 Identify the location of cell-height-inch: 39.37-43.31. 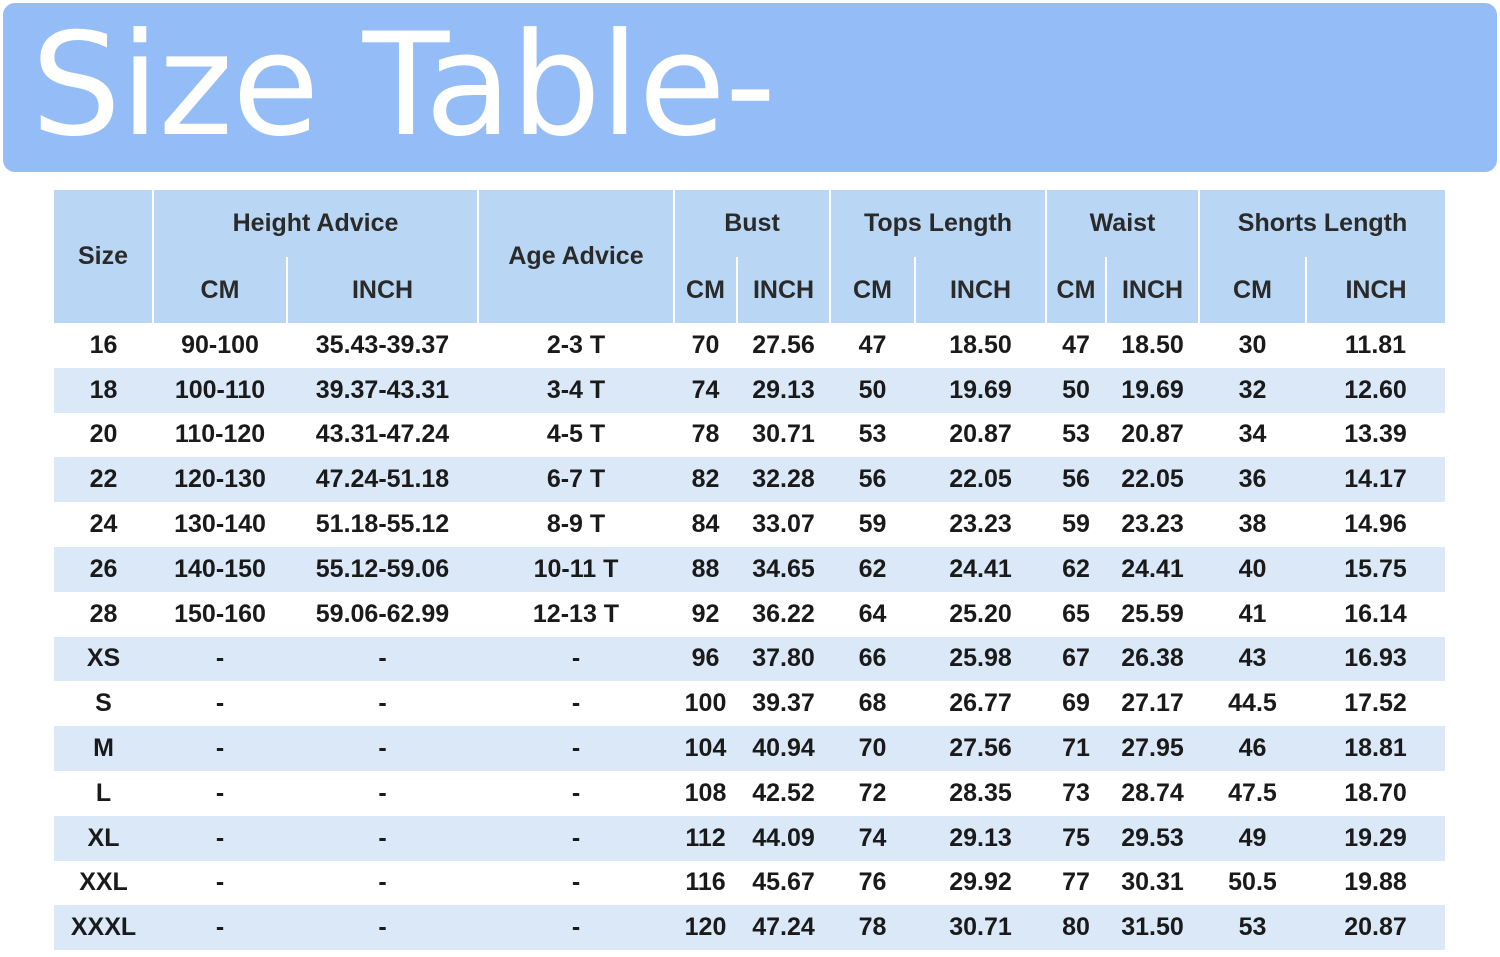
(382, 390).